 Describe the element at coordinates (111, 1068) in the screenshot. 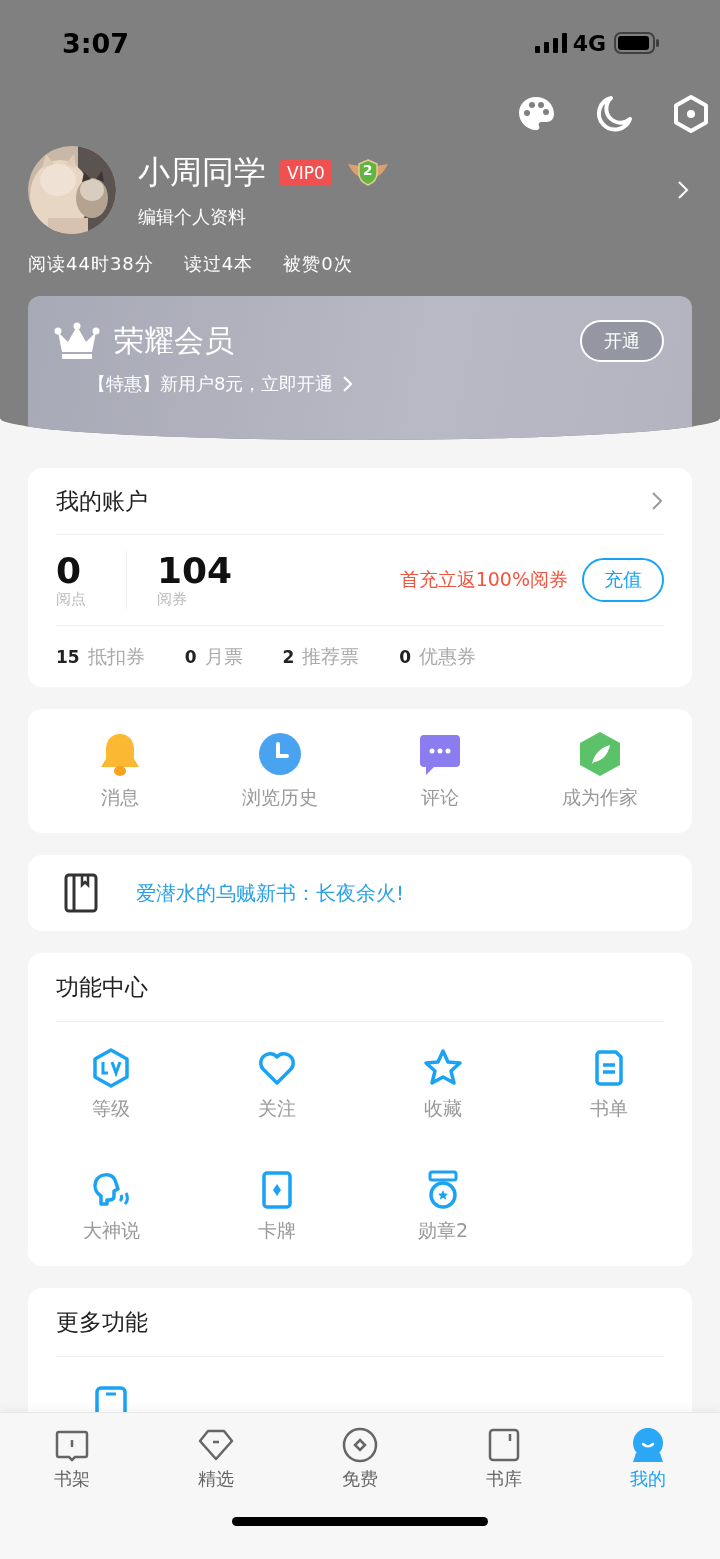

I see `level-icon` at that location.